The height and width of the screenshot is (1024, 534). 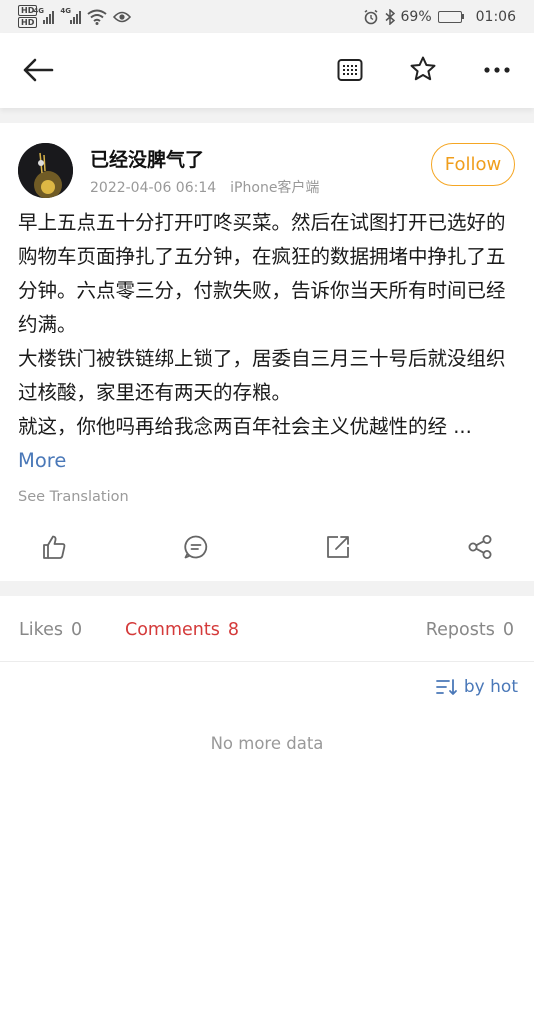 What do you see at coordinates (508, 630) in the screenshot?
I see `tab-reposts-count: 0` at bounding box center [508, 630].